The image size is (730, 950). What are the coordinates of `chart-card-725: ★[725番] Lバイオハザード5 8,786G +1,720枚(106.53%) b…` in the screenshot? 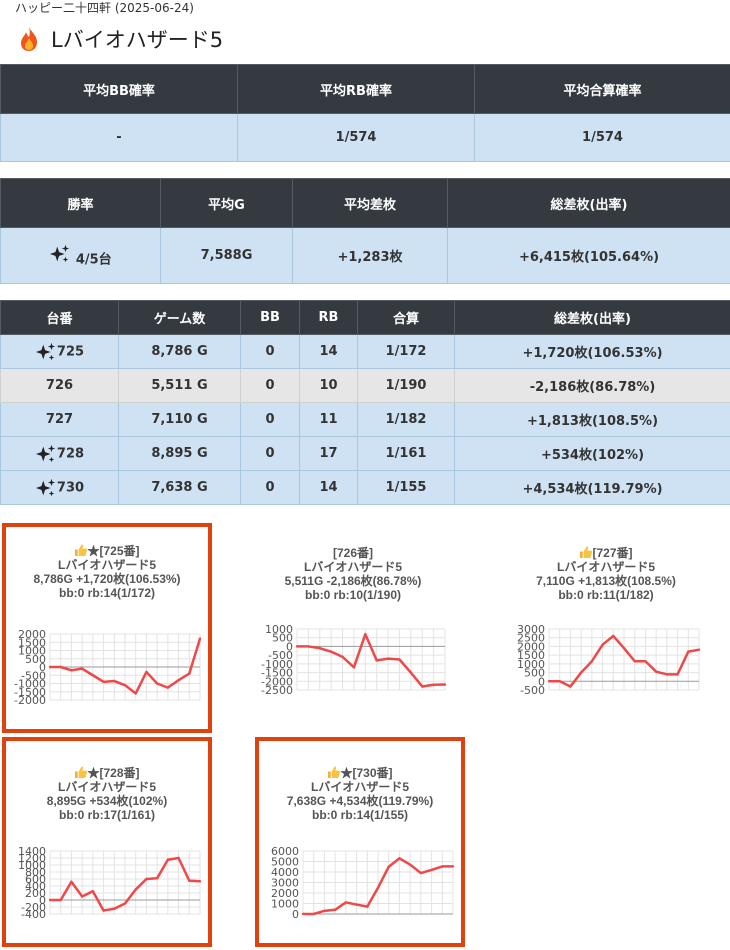 It's located at (107, 628).